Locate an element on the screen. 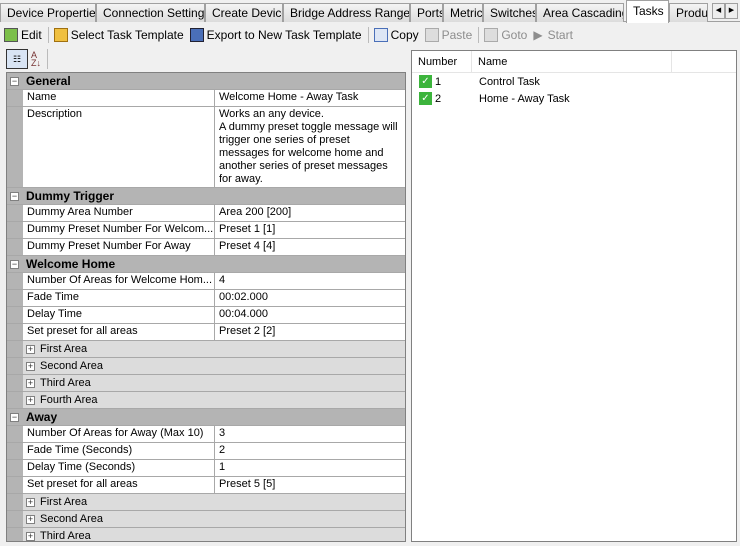 Image resolution: width=740 pixels, height=546 pixels. export-template-button: Export to New Task Template is located at coordinates (275, 35).